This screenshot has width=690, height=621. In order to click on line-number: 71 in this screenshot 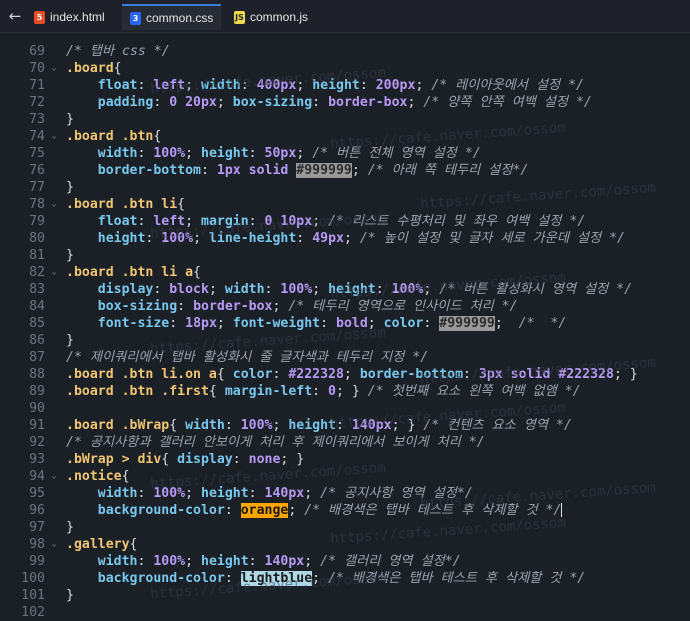, I will do `click(37, 85)`.